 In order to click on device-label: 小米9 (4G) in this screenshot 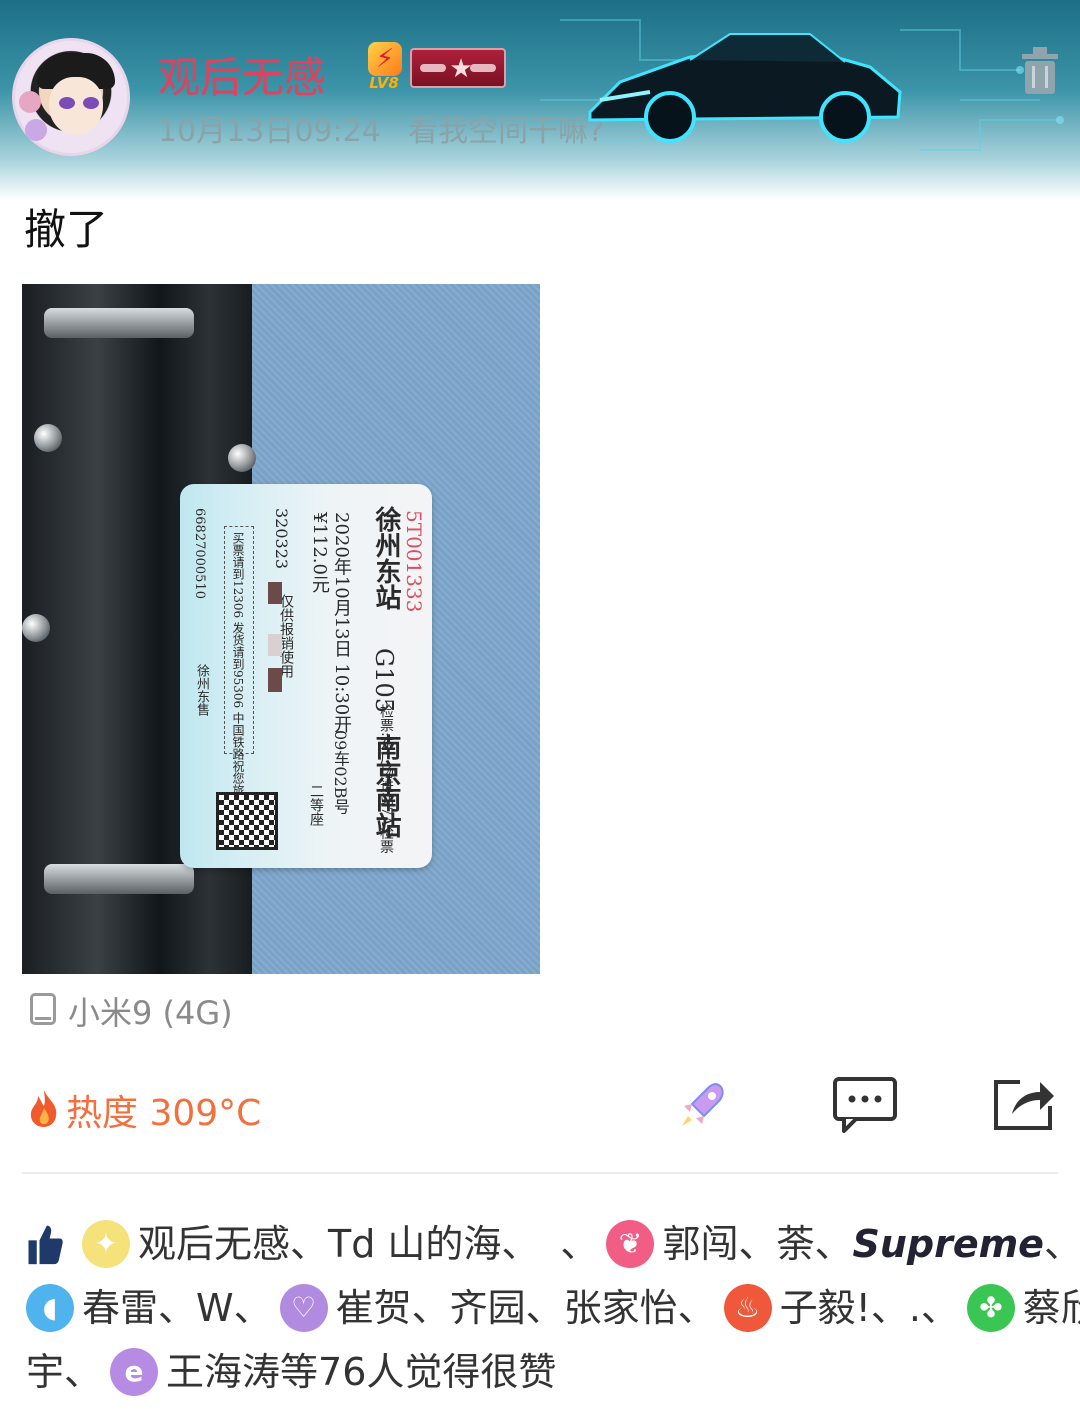, I will do `click(150, 1013)`.